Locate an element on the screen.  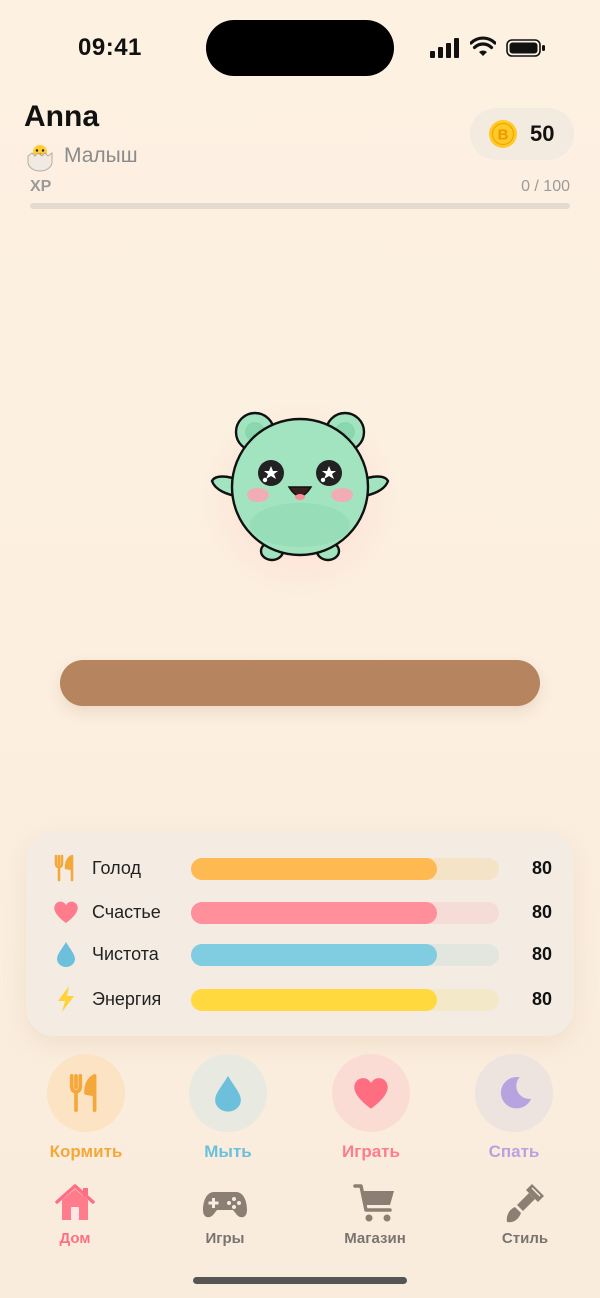
cleanliness-bar-fill is located at coordinates (314, 955).